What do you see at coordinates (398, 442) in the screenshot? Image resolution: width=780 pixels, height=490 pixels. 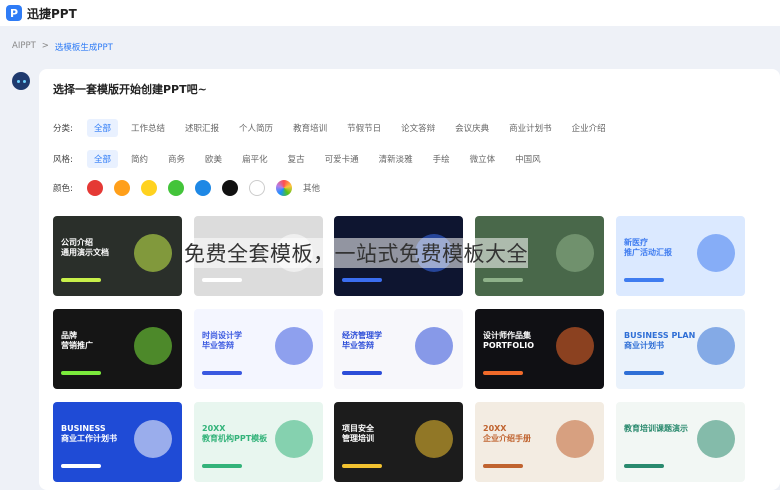 I see `template-thumbnail: 项目安全 管理培训` at bounding box center [398, 442].